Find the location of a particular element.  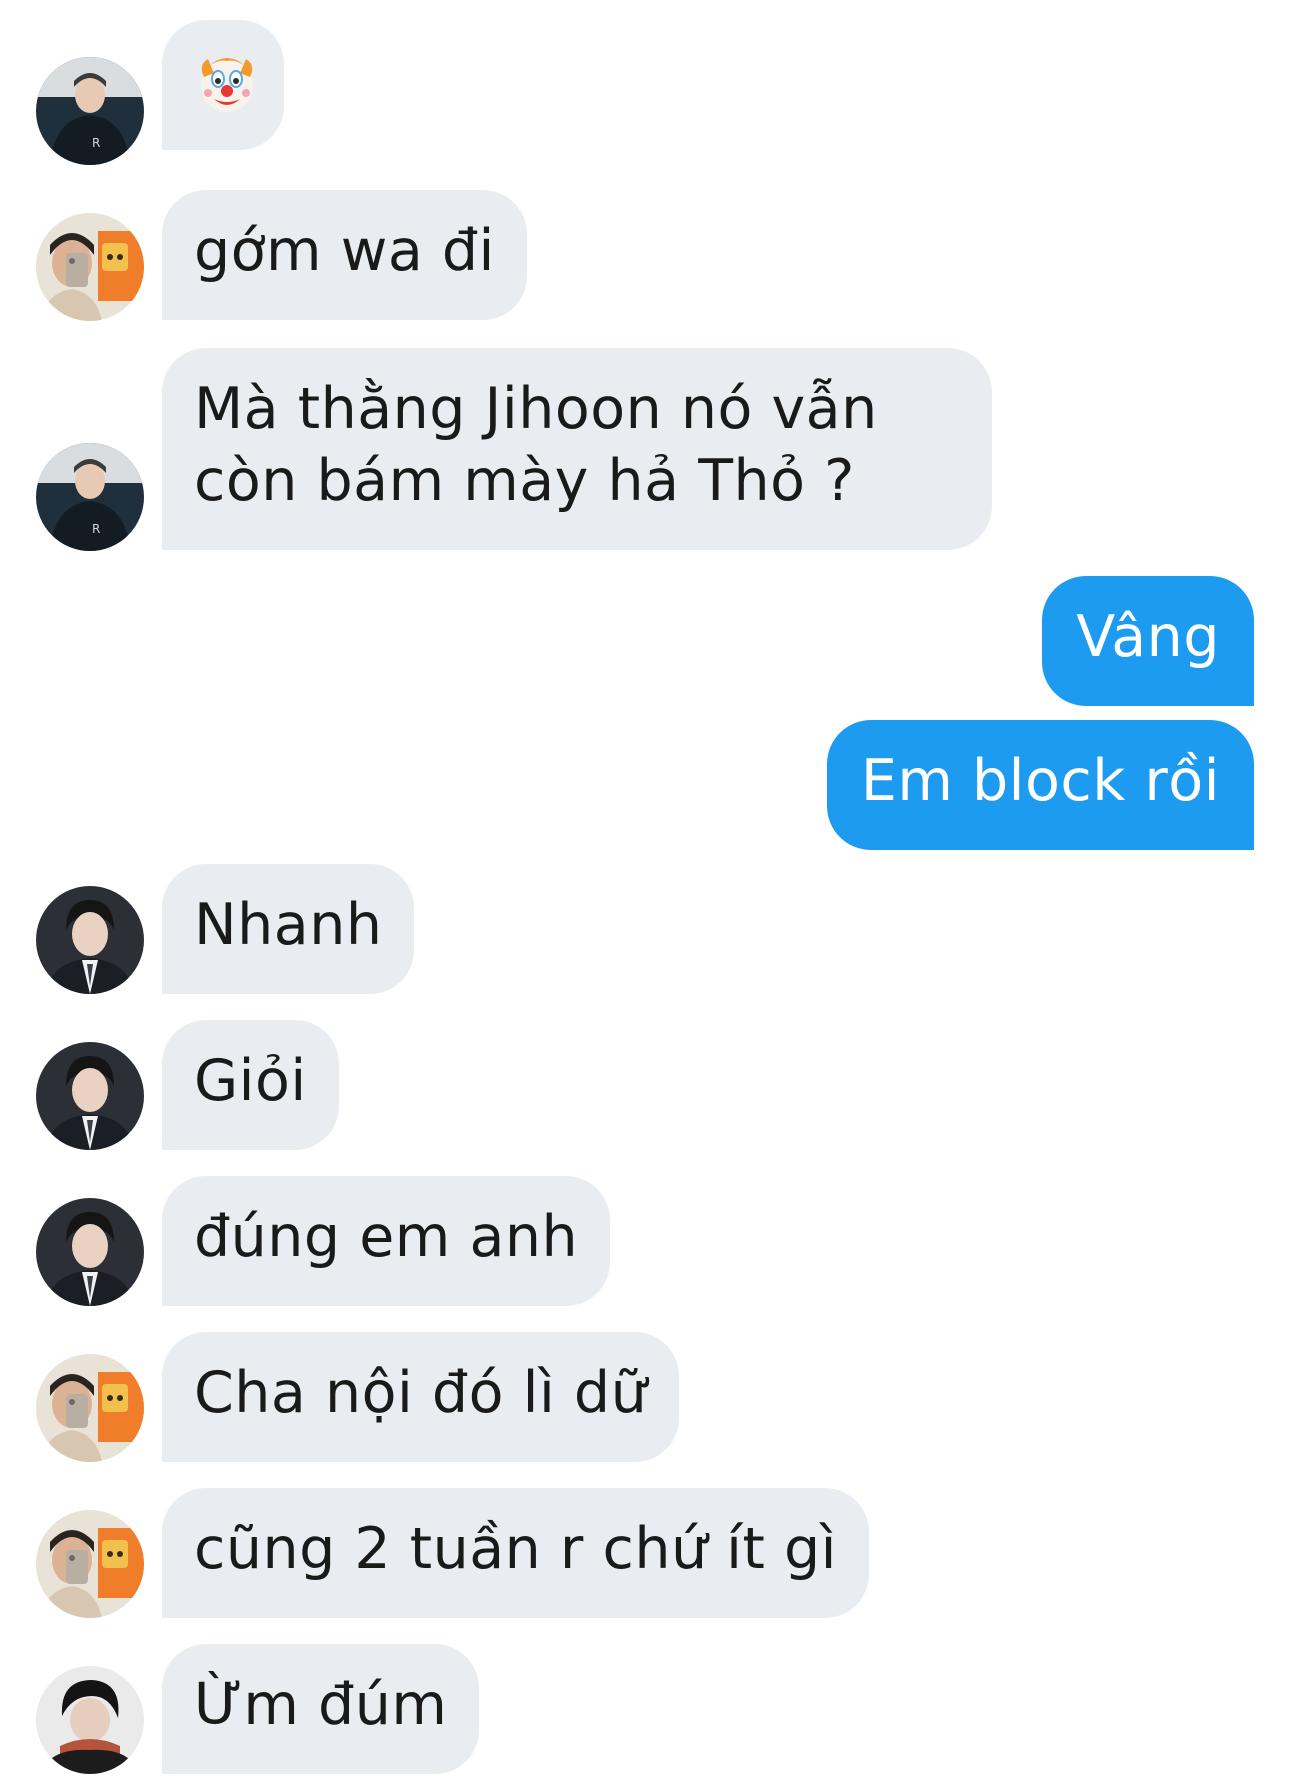

message-row: Cha nội đó lì dữ is located at coordinates (645, 1397).